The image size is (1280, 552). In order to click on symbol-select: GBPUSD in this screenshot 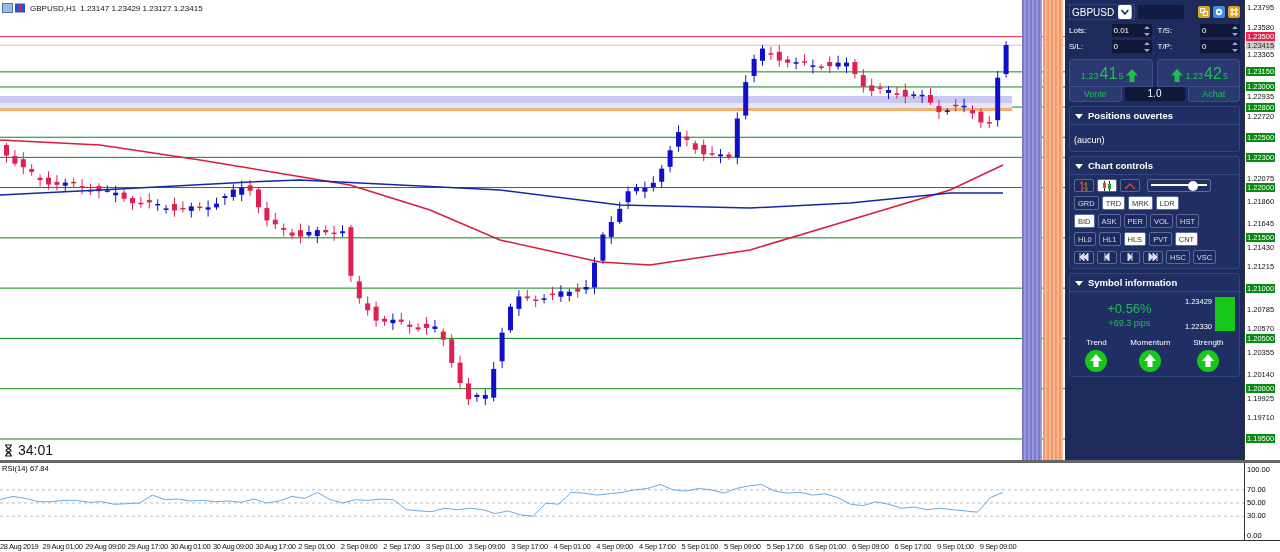, I will do `click(1102, 12)`.